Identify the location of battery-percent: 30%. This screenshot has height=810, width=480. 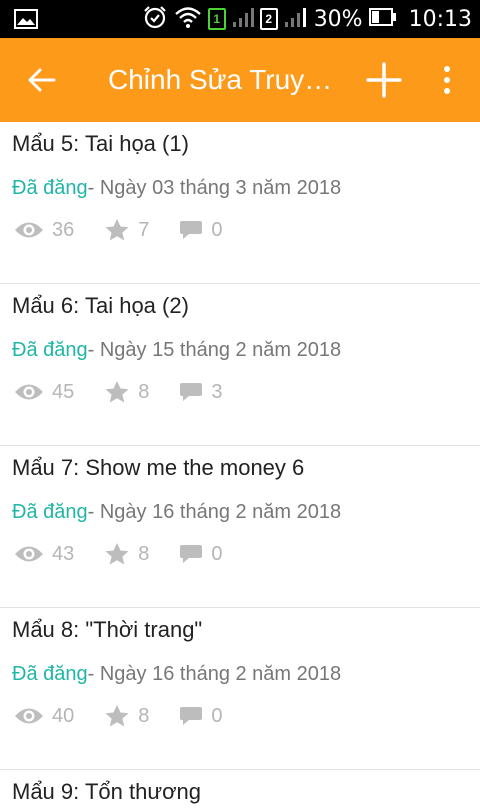
(338, 19).